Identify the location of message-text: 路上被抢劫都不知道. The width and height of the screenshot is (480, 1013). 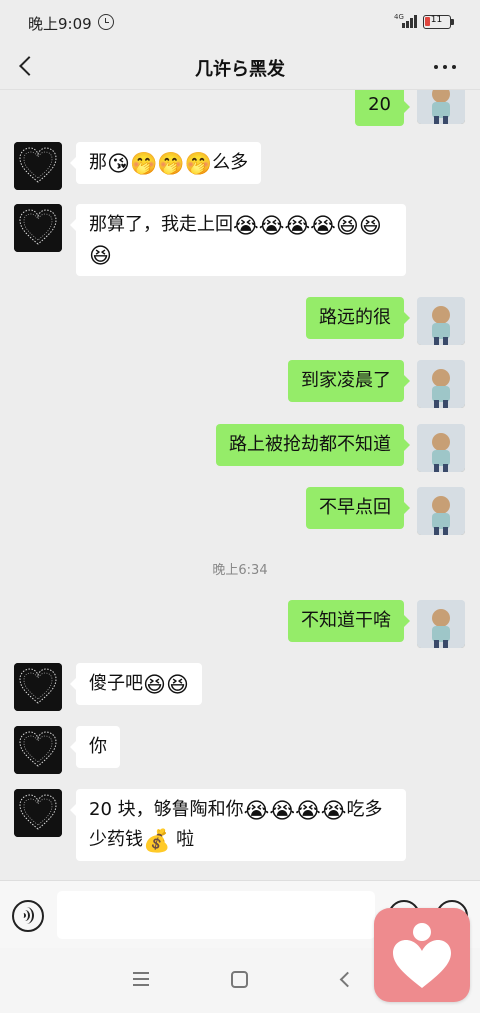
(310, 444).